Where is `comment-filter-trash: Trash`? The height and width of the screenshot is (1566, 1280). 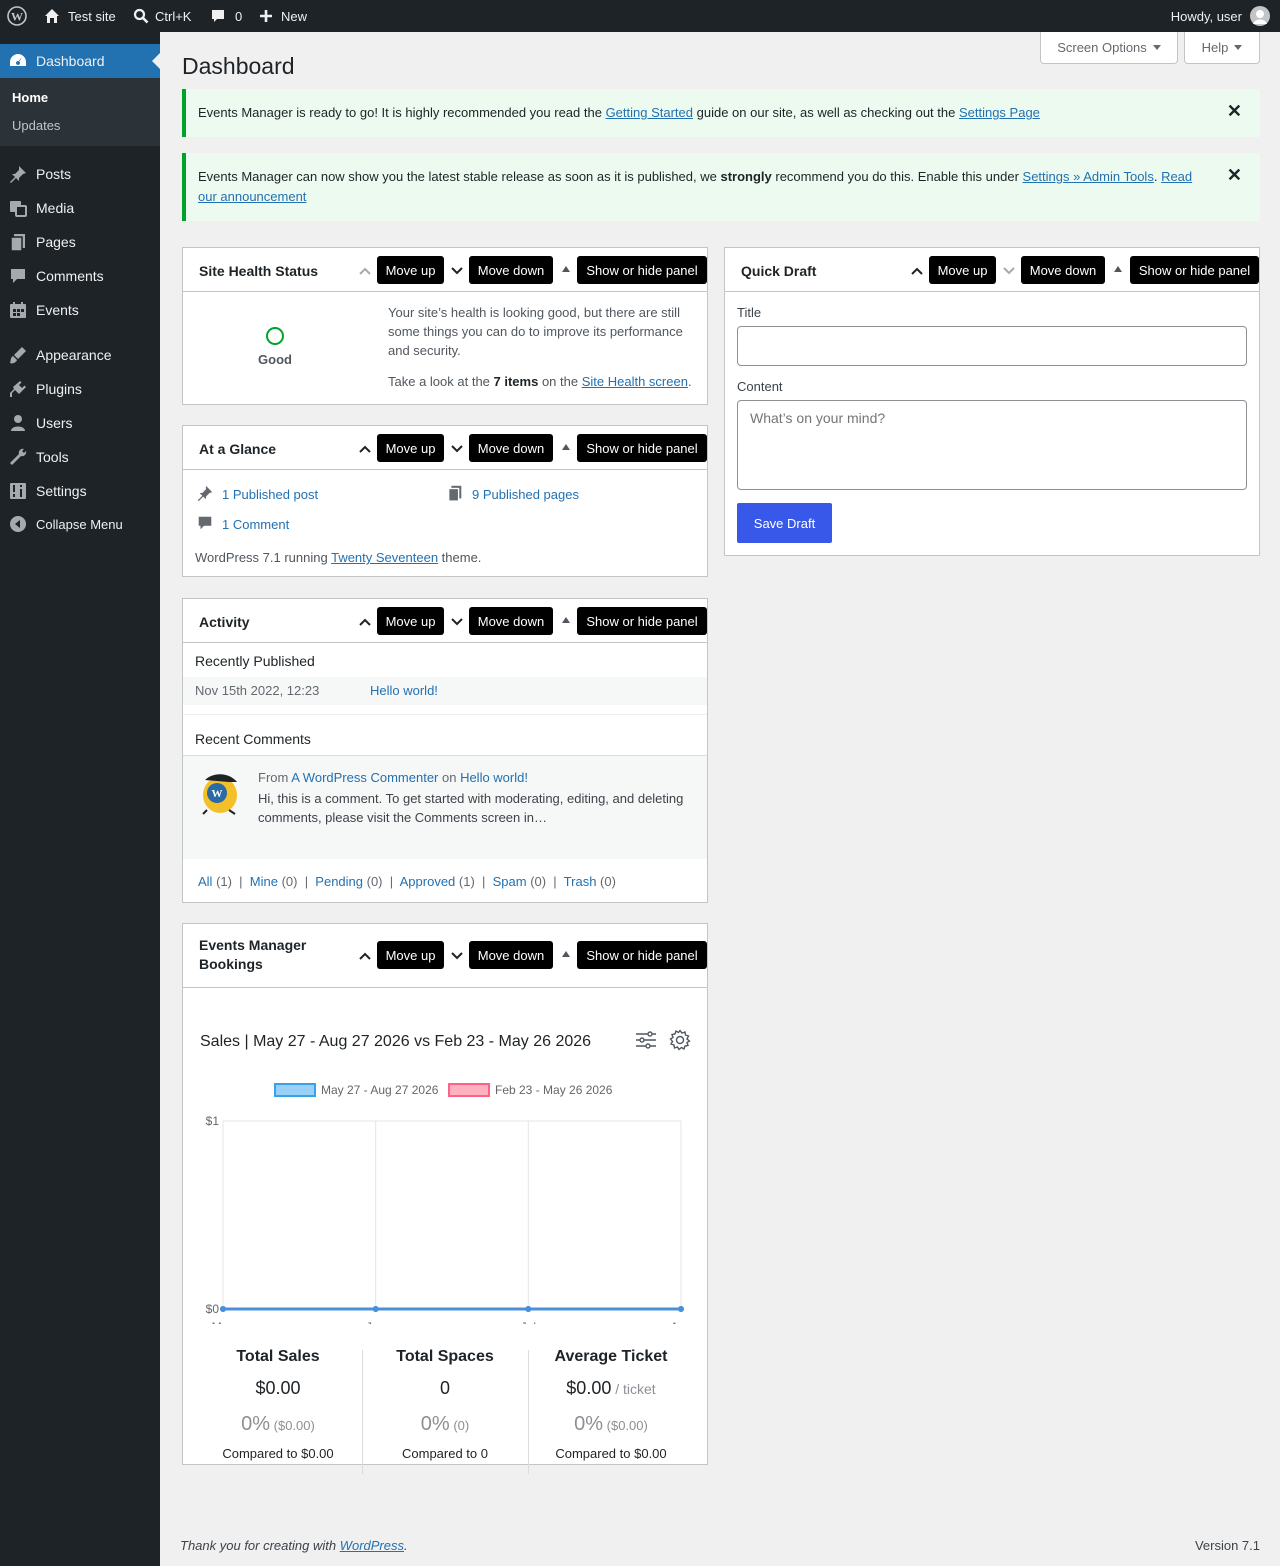 comment-filter-trash: Trash is located at coordinates (580, 881).